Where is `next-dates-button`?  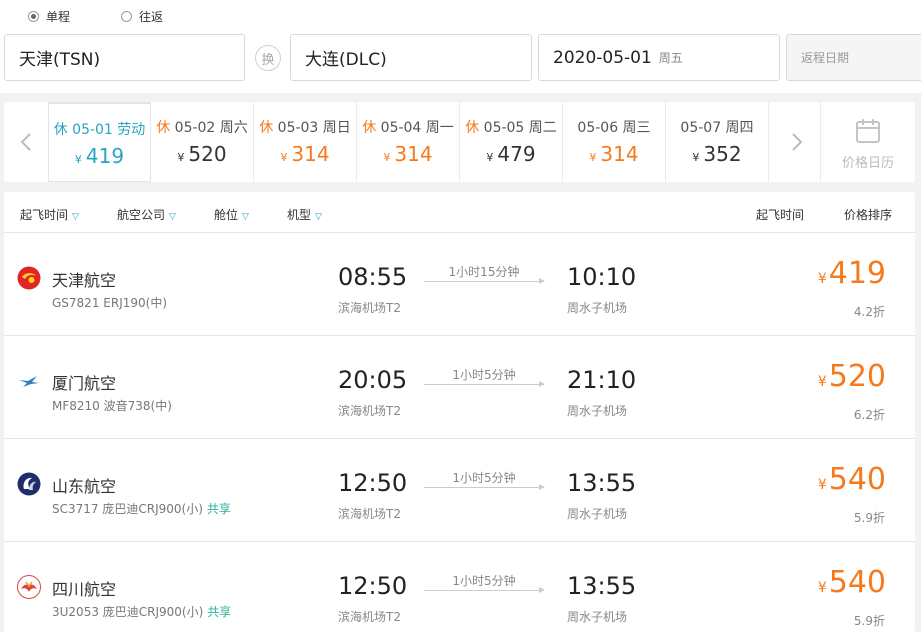 next-dates-button is located at coordinates (797, 142).